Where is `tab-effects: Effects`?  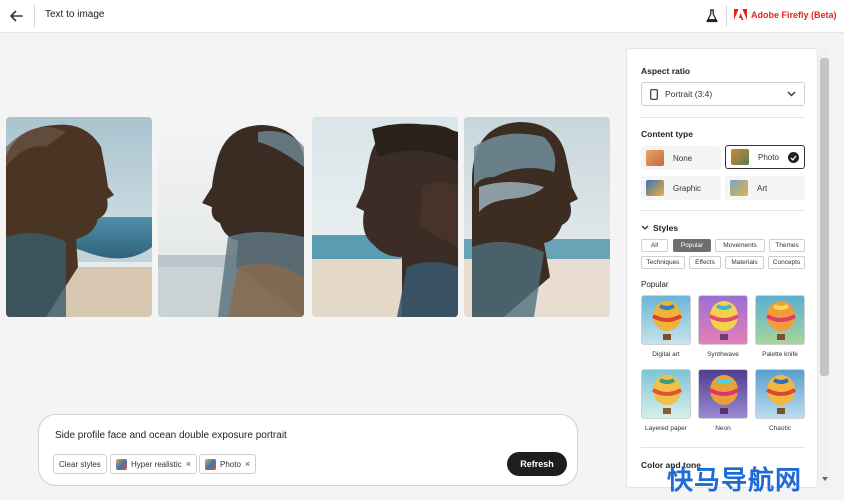 tab-effects: Effects is located at coordinates (705, 262).